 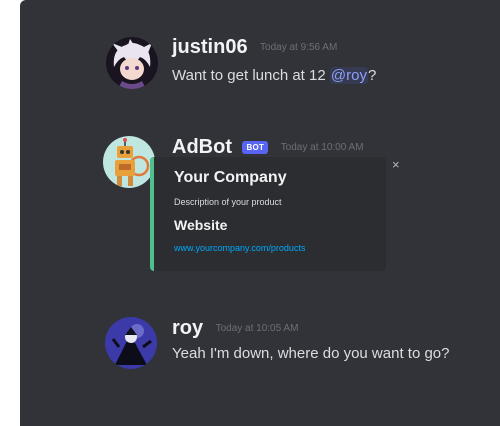 I want to click on bot-badge: BOT, so click(x=255, y=147).